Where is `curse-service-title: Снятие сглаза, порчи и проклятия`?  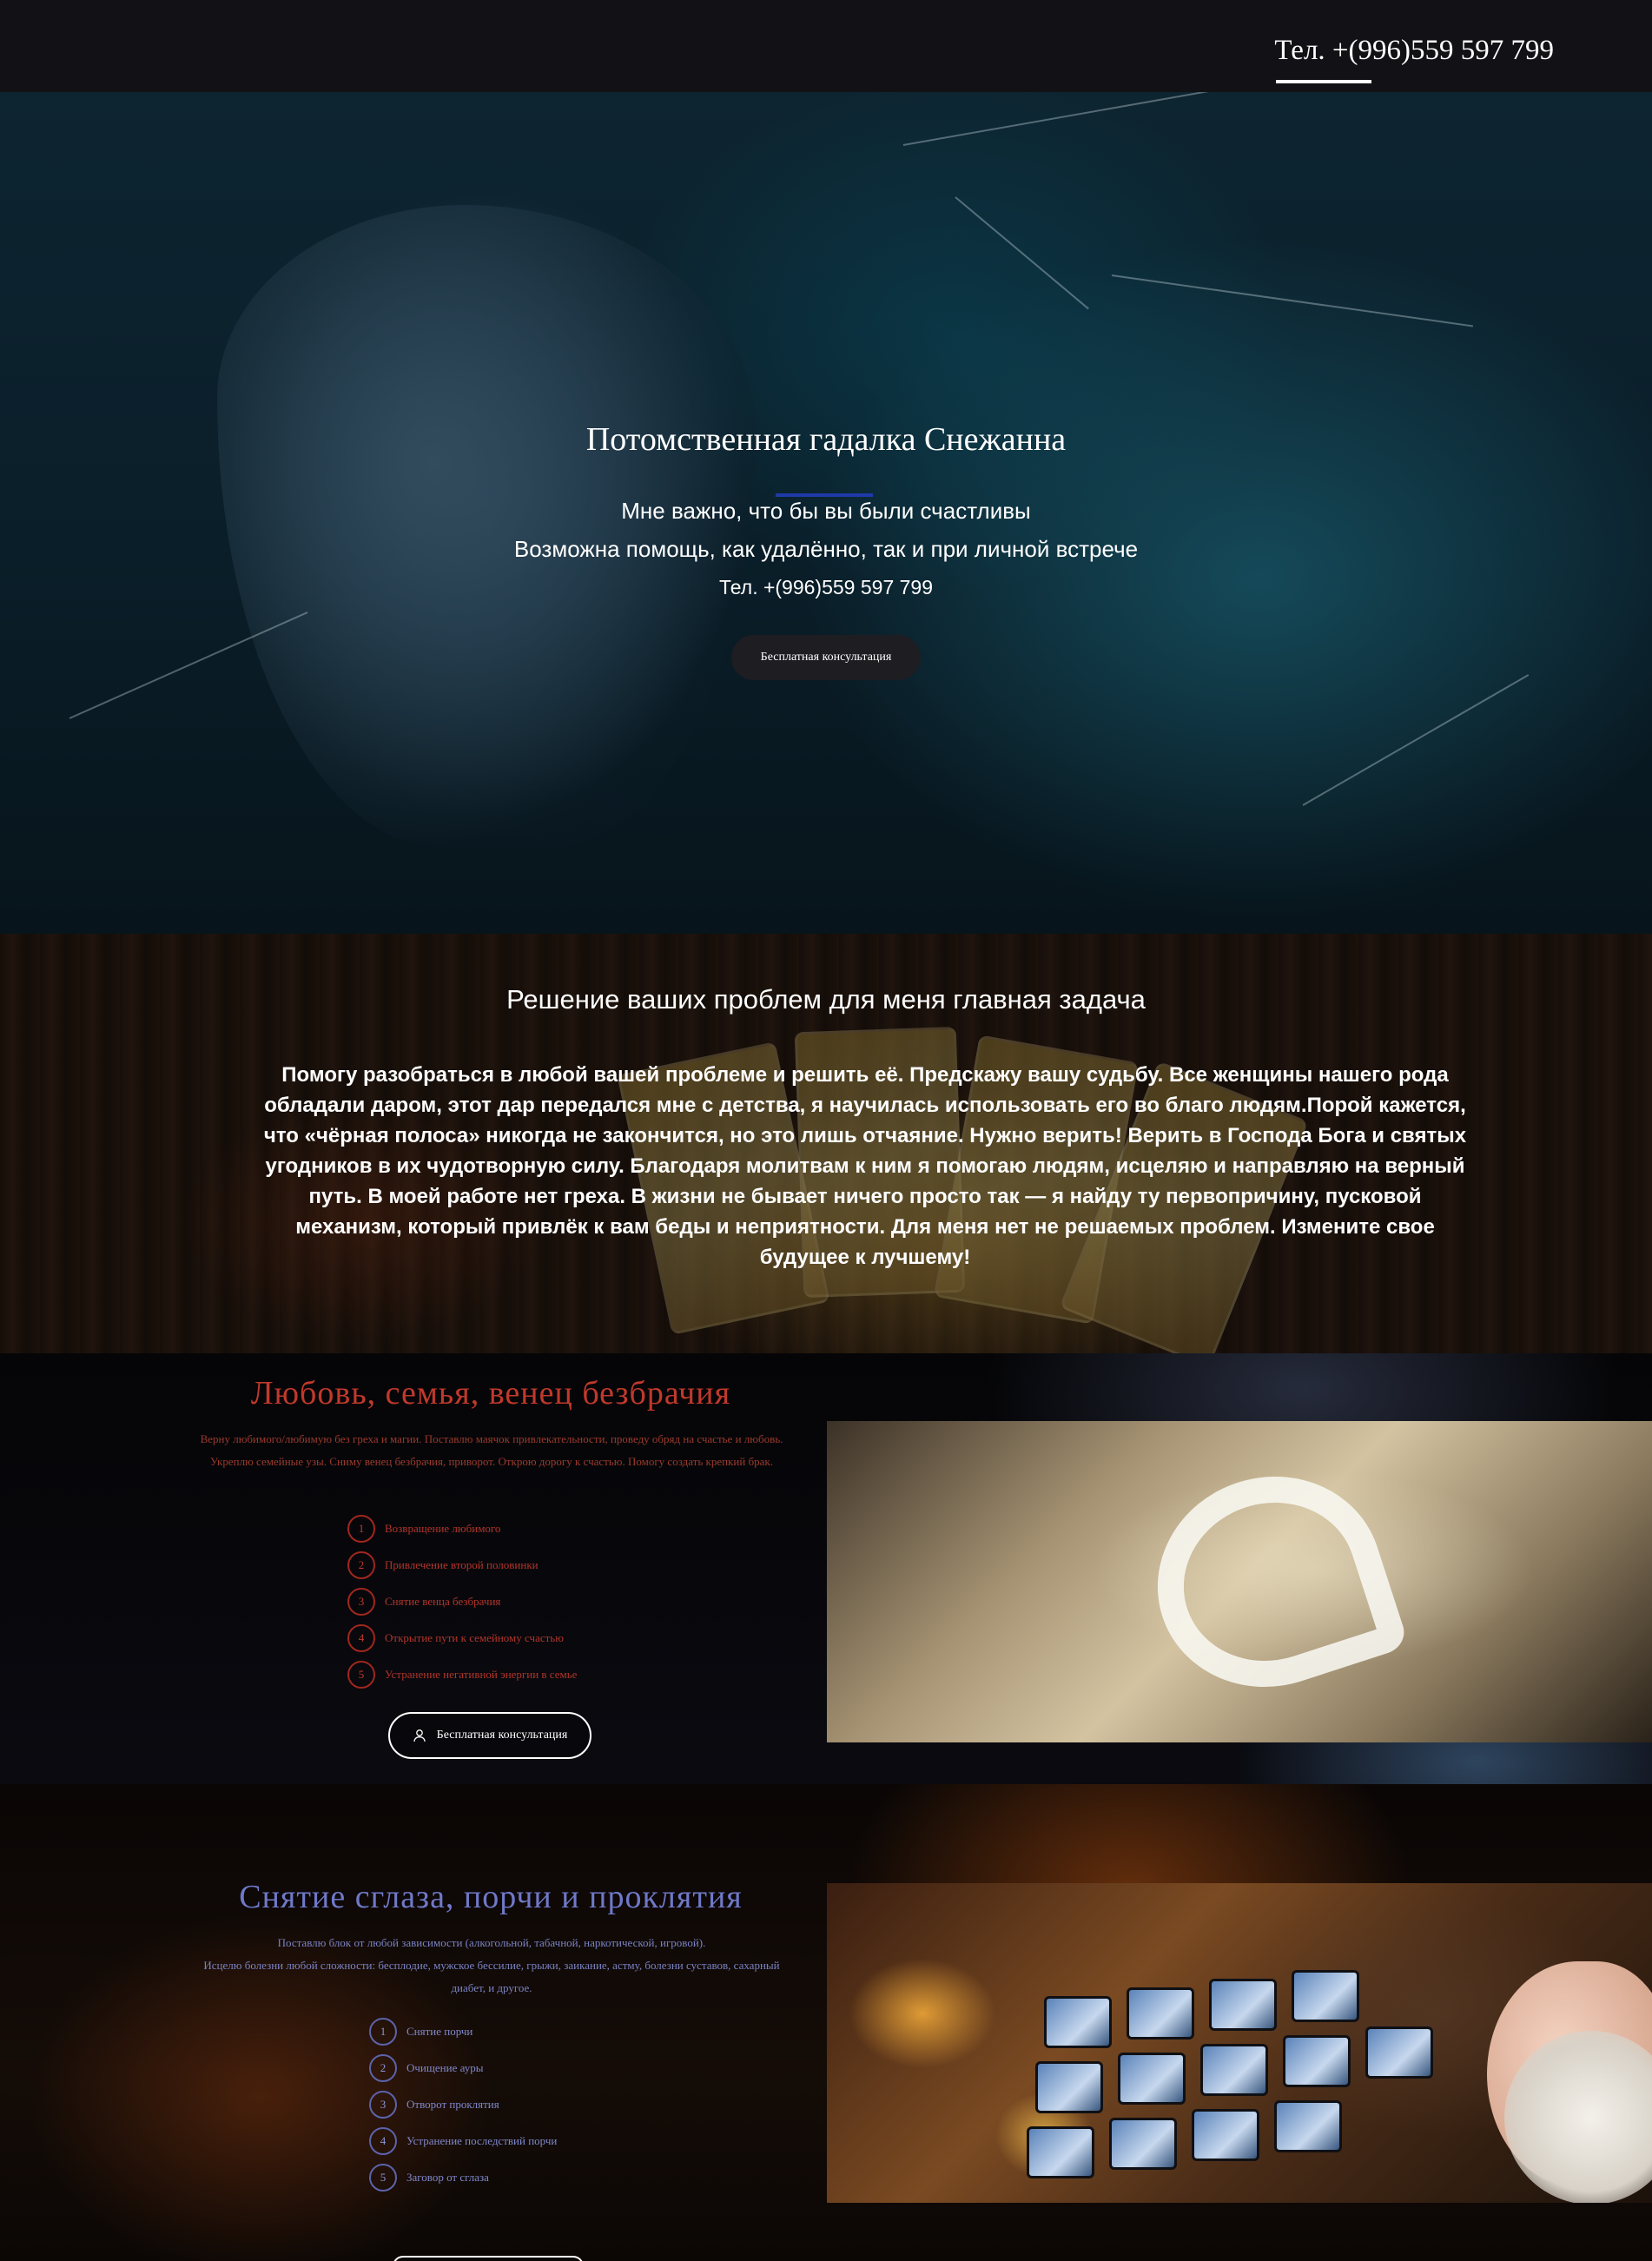
curse-service-title: Снятие сглаза, порчи и проклятия is located at coordinates (491, 1897).